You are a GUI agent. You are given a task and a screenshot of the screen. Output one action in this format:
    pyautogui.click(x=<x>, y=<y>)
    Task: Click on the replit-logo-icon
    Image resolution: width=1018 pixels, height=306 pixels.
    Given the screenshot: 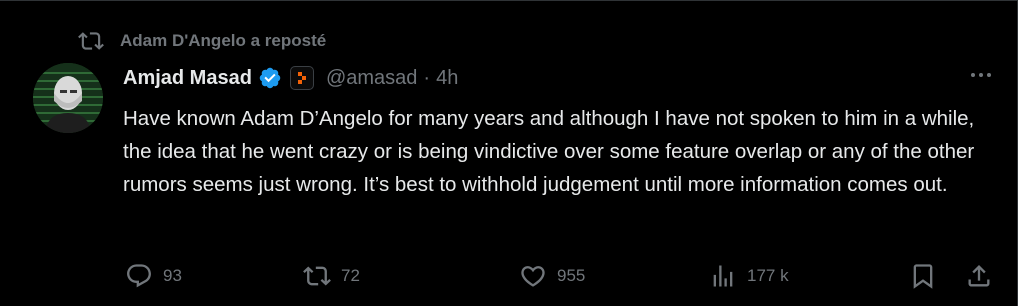 What is the action you would take?
    pyautogui.click(x=301, y=78)
    